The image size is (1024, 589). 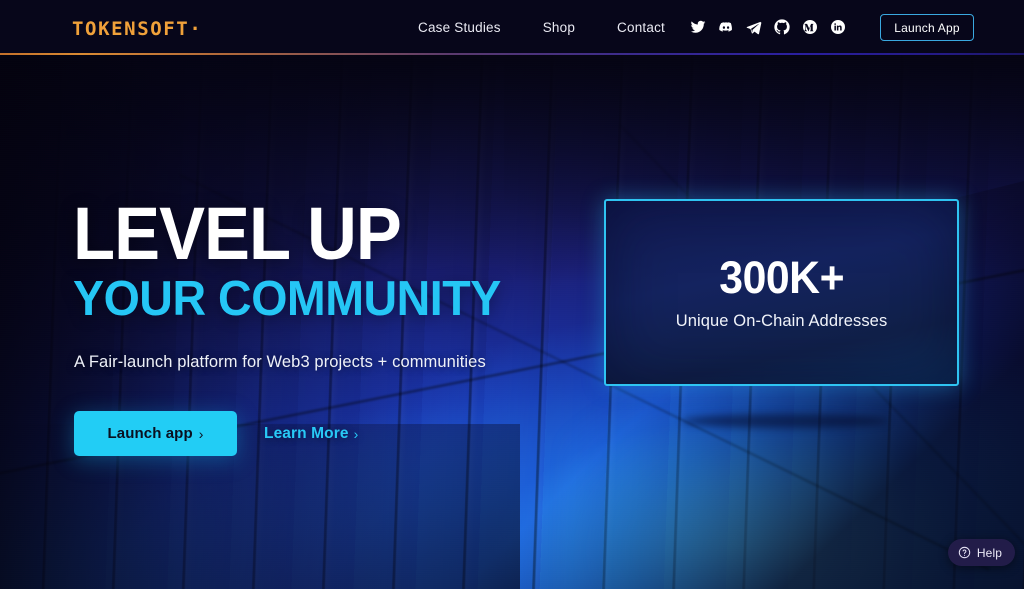 What do you see at coordinates (927, 27) in the screenshot?
I see `header-launch-app-button: Launch App` at bounding box center [927, 27].